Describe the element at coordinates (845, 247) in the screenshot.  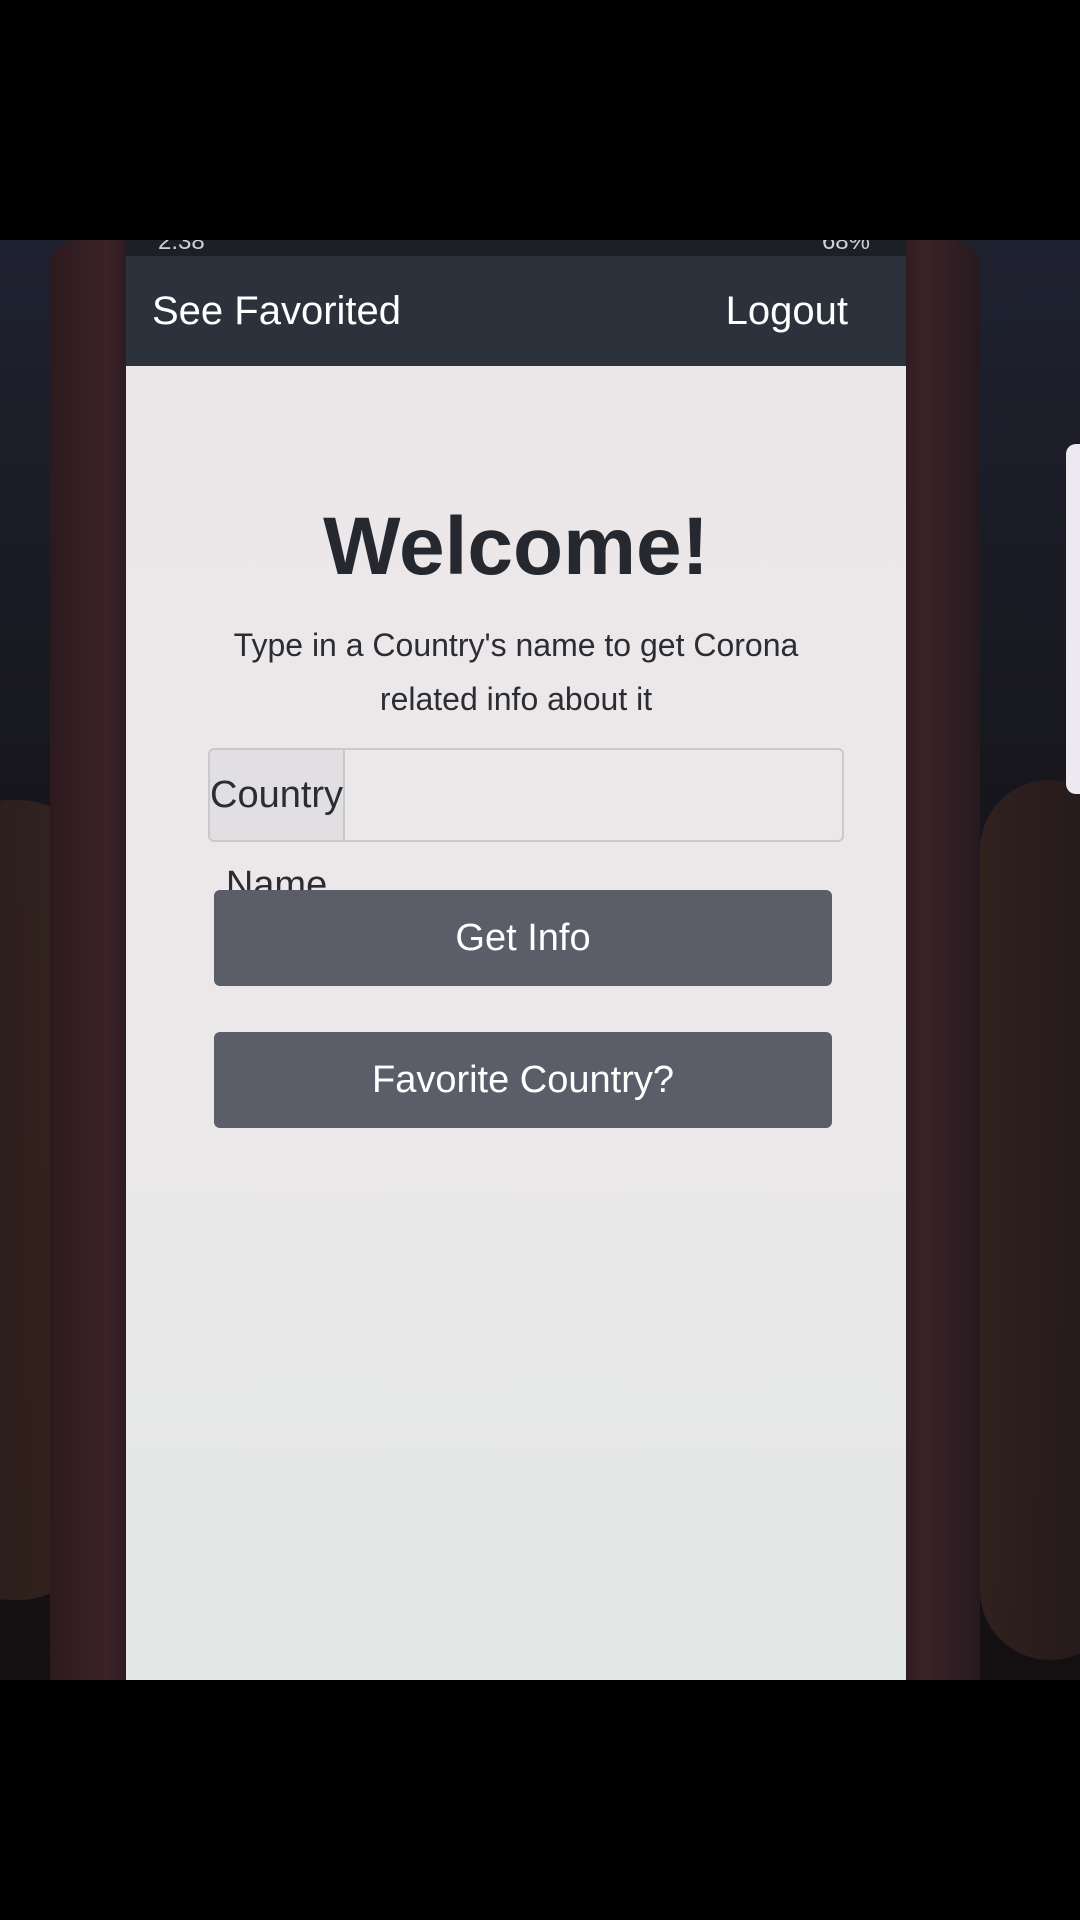
I see `battery-indicator: 68%` at that location.